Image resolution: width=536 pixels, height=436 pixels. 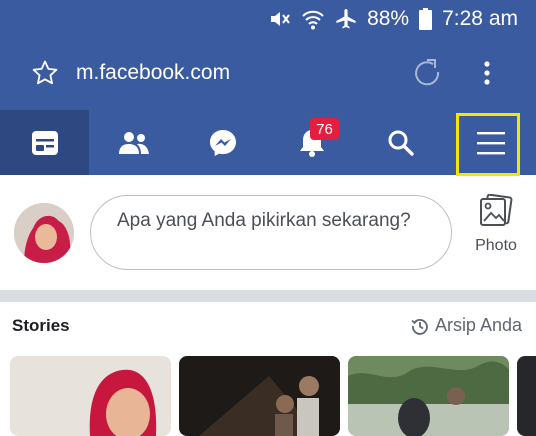 I want to click on battery-percent: 88%, so click(x=388, y=18).